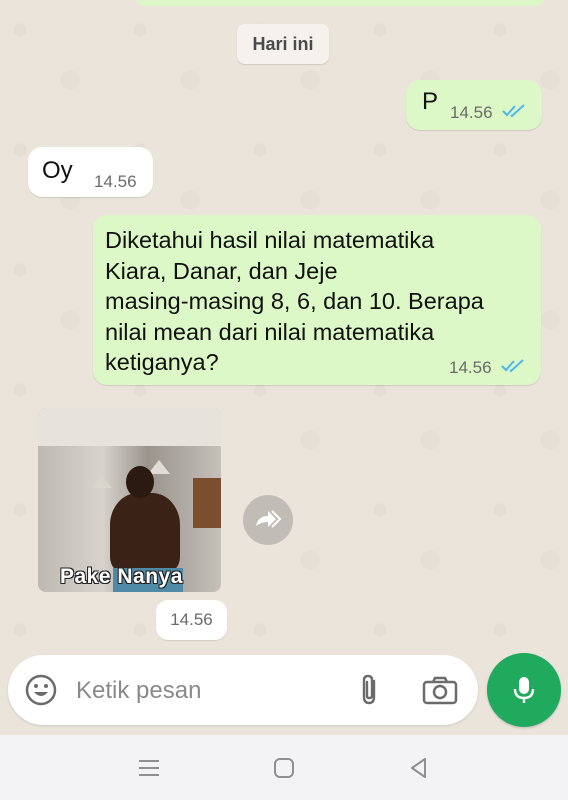 The width and height of the screenshot is (568, 800). I want to click on sticker-photo-lamp, so click(102, 482).